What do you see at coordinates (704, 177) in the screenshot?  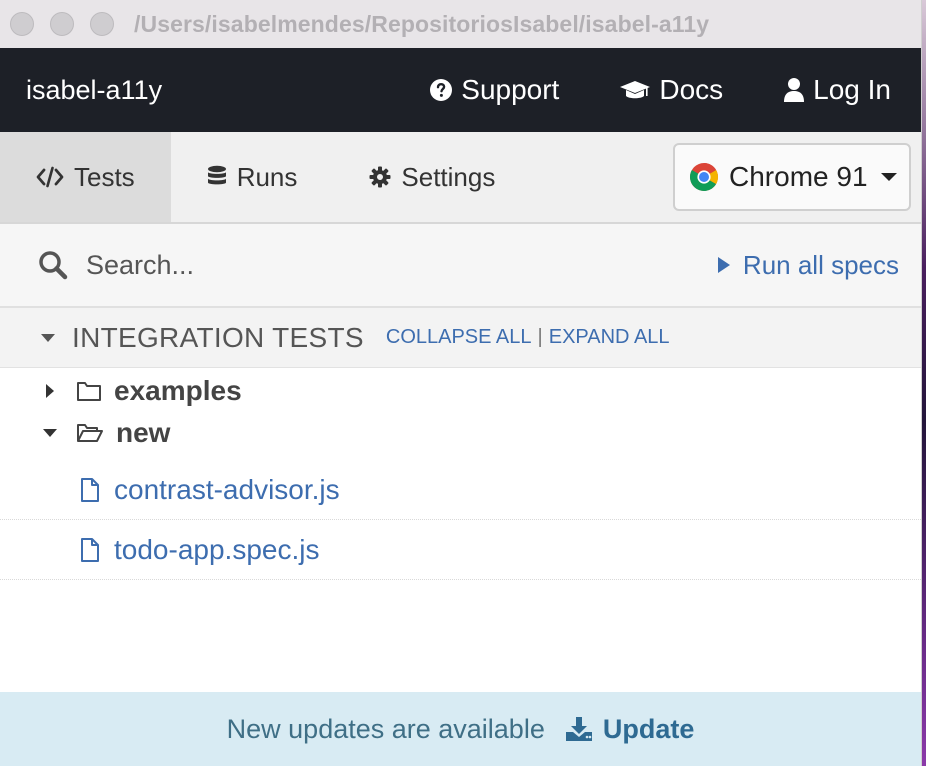 I see `chrome-icon` at bounding box center [704, 177].